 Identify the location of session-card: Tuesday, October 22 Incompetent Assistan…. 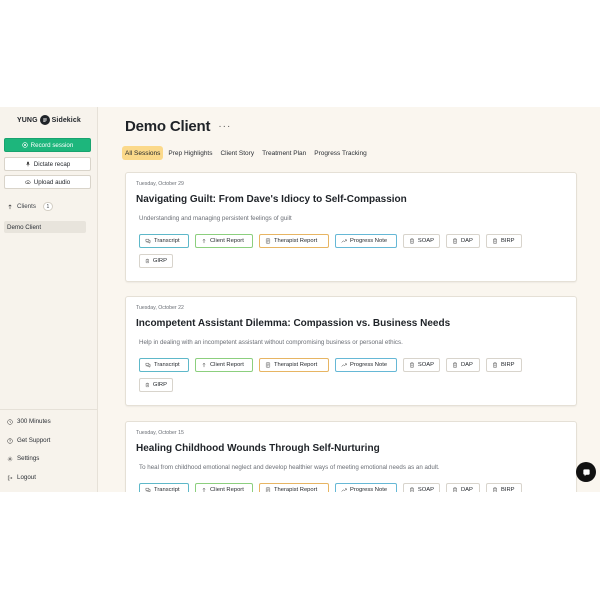
(351, 351).